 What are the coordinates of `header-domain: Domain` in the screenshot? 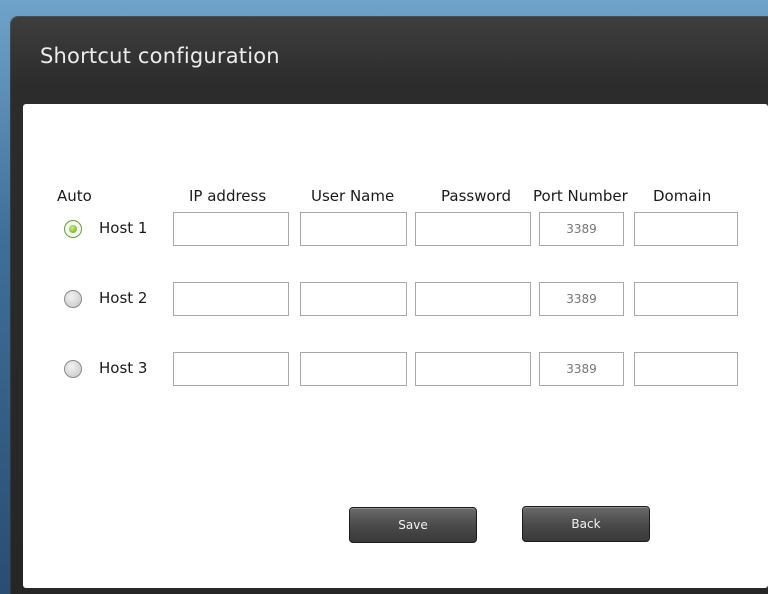 It's located at (682, 196).